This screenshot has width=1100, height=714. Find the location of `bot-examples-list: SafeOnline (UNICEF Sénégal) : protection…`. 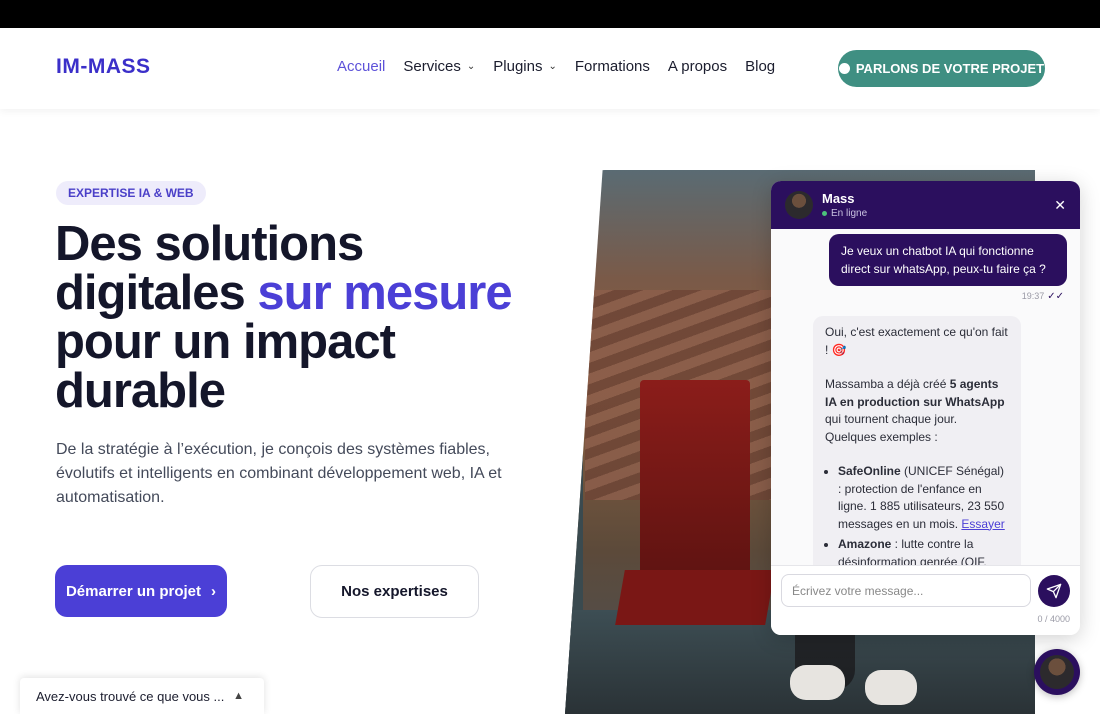

bot-examples-list: SafeOnline (UNICEF Sénégal) : protection… is located at coordinates (917, 514).